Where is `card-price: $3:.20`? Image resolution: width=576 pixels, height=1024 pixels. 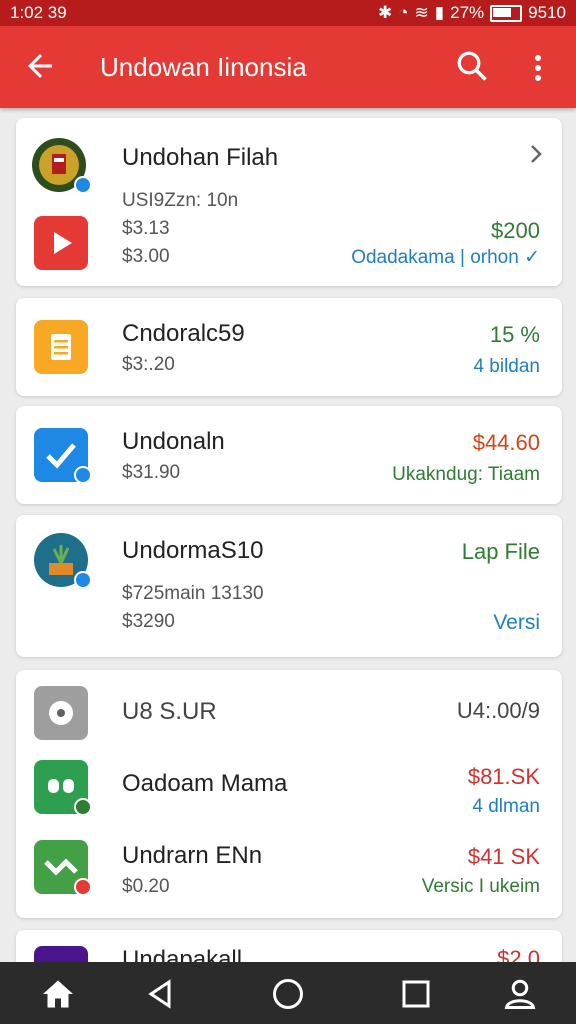 card-price: $3:.20 is located at coordinates (148, 364).